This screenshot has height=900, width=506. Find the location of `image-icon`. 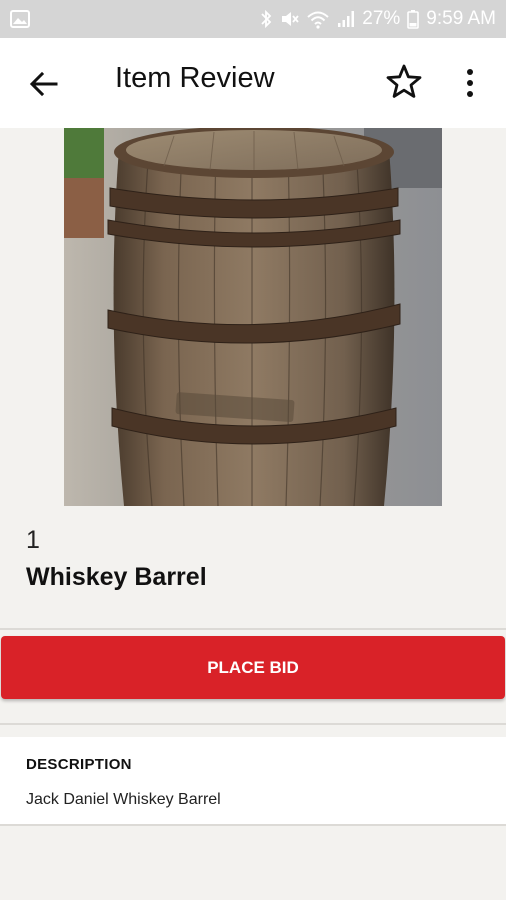

image-icon is located at coordinates (20, 19).